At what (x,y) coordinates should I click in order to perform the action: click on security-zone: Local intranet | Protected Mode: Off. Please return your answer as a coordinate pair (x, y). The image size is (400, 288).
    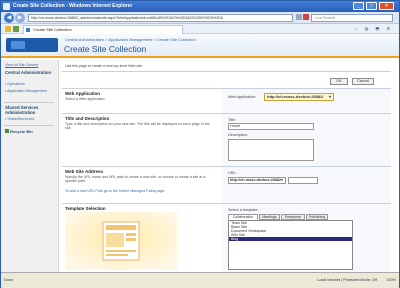
    Looking at the image, I should click on (347, 280).